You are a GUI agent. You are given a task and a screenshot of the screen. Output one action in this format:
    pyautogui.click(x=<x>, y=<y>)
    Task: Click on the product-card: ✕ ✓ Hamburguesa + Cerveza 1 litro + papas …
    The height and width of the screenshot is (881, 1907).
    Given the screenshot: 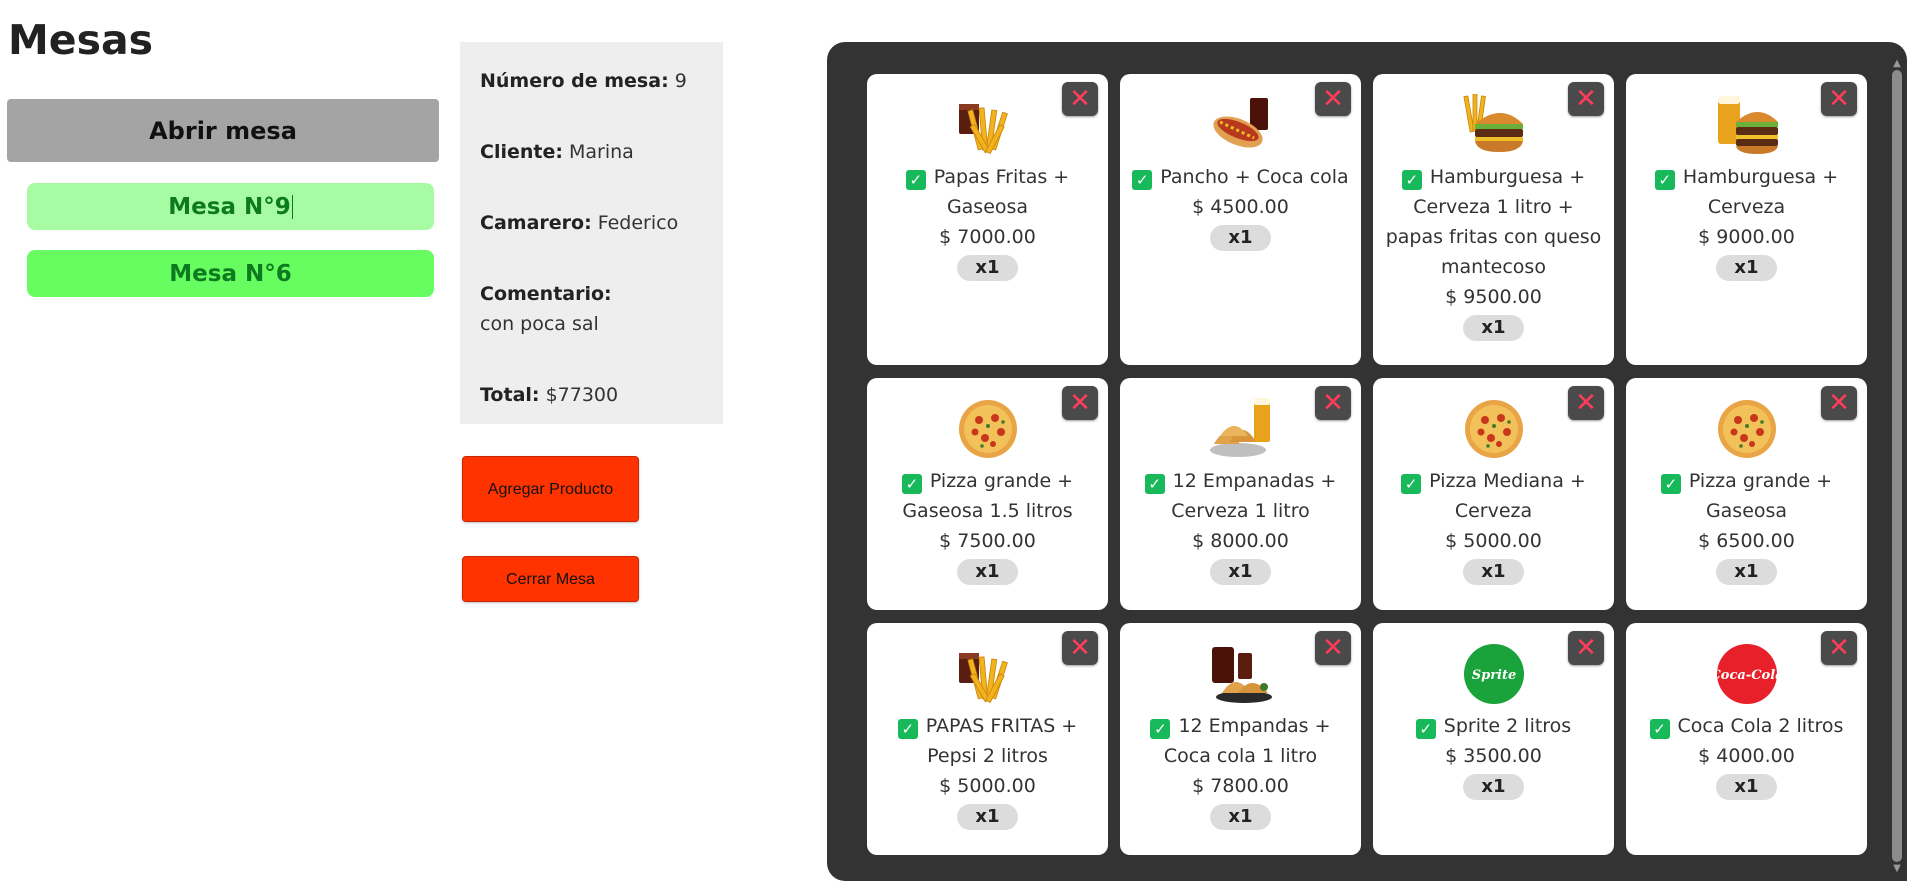 What is the action you would take?
    pyautogui.click(x=1493, y=219)
    